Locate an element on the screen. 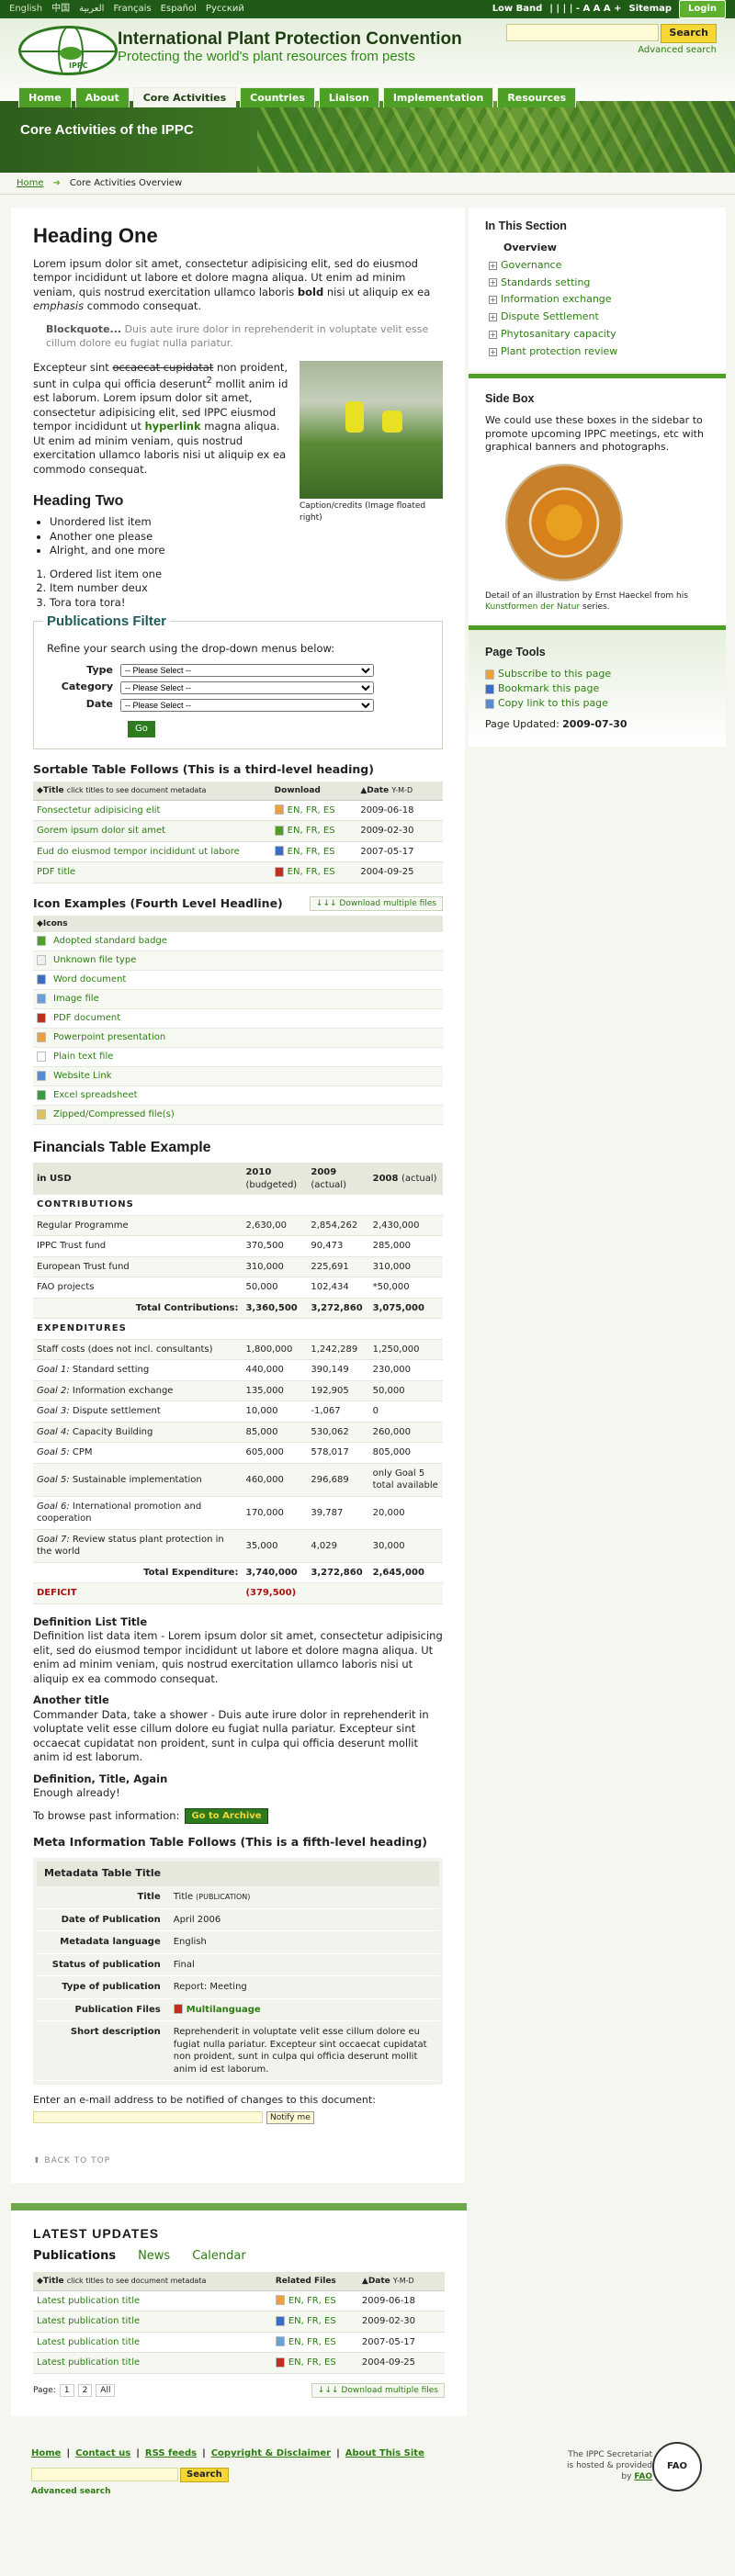 The height and width of the screenshot is (2576, 735). fao-logo: FAO is located at coordinates (677, 2467).